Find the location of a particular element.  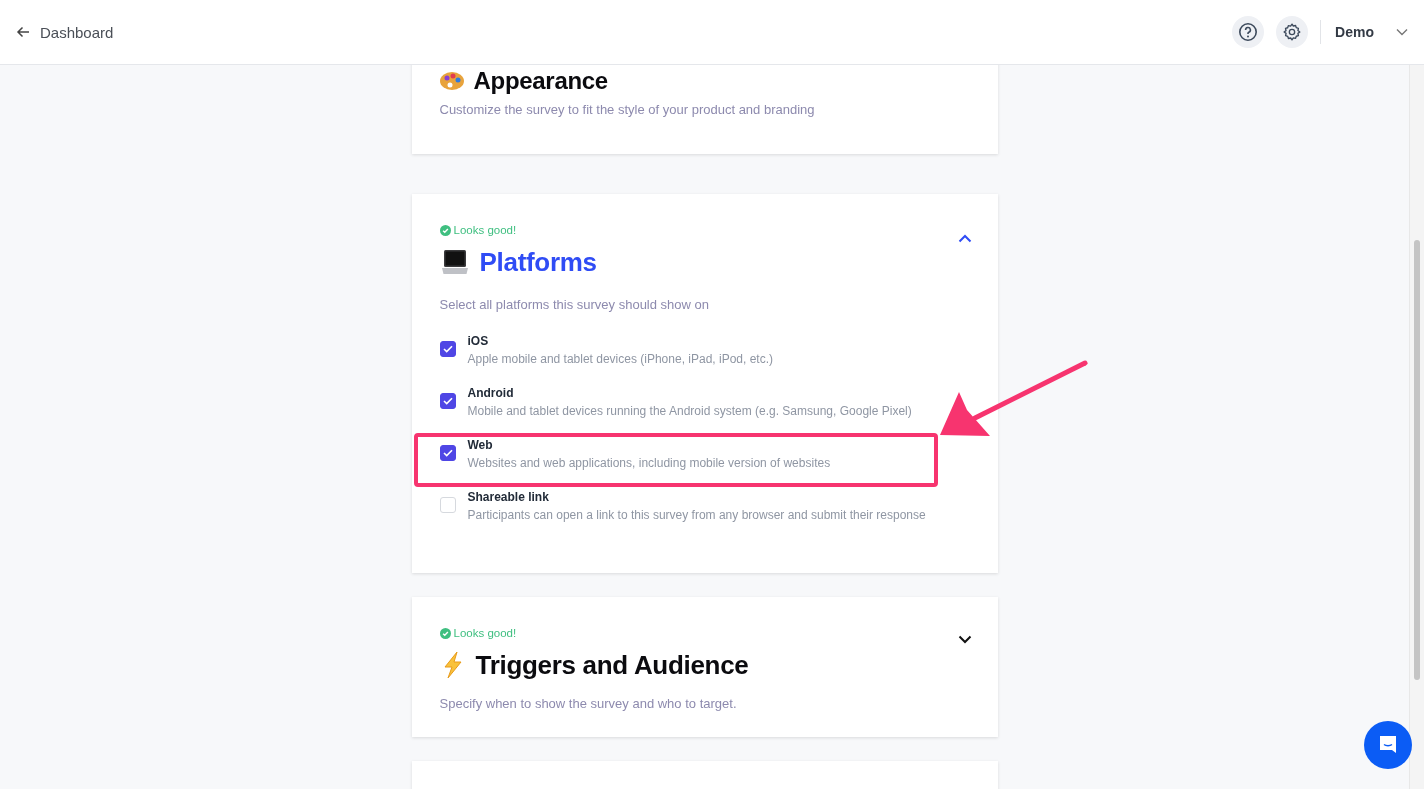

section-description: Specify when to show the survey and who to target. is located at coordinates (588, 704).